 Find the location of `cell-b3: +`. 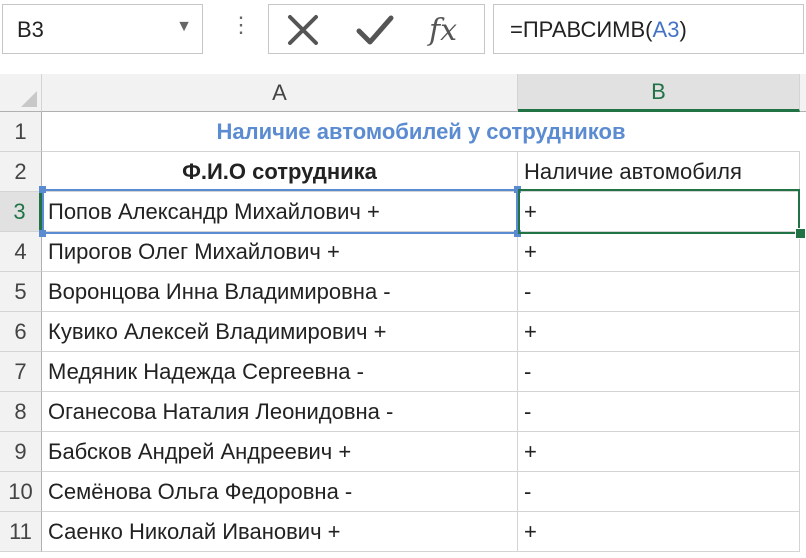

cell-b3: + is located at coordinates (659, 212).